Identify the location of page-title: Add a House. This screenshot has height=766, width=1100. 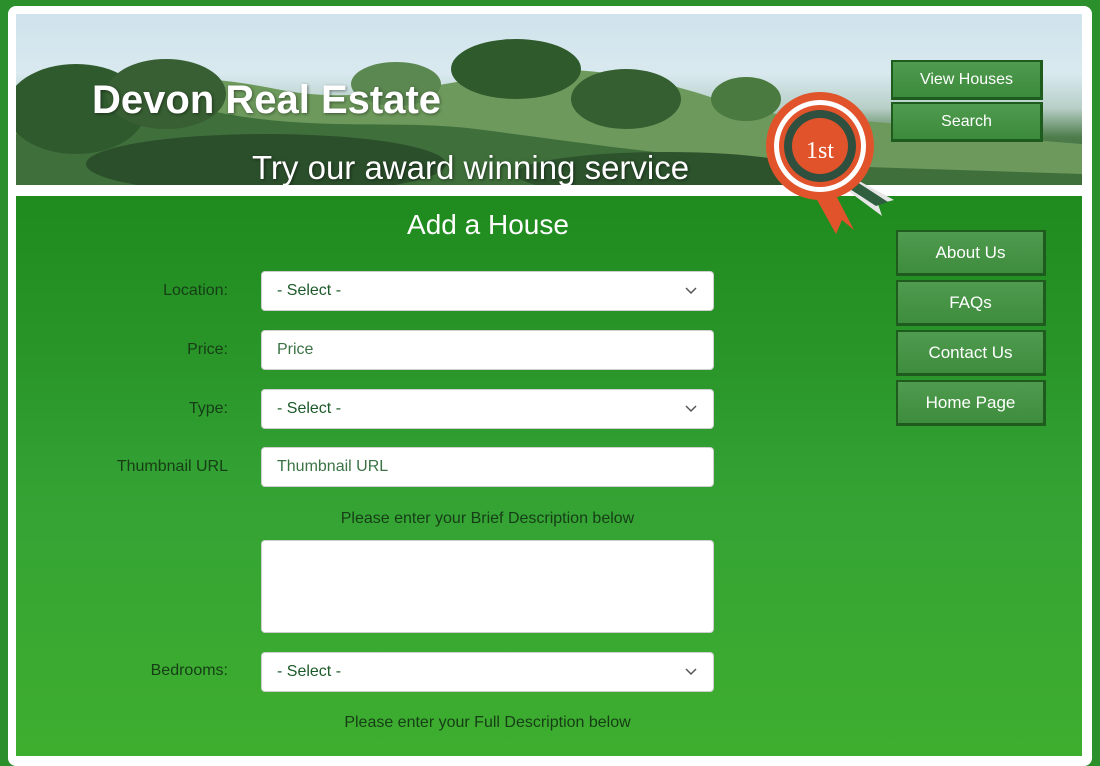
(488, 224).